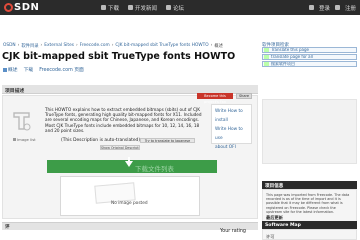 The width and height of the screenshot is (360, 240). I want to click on software-map-box: 许可, so click(309, 234).